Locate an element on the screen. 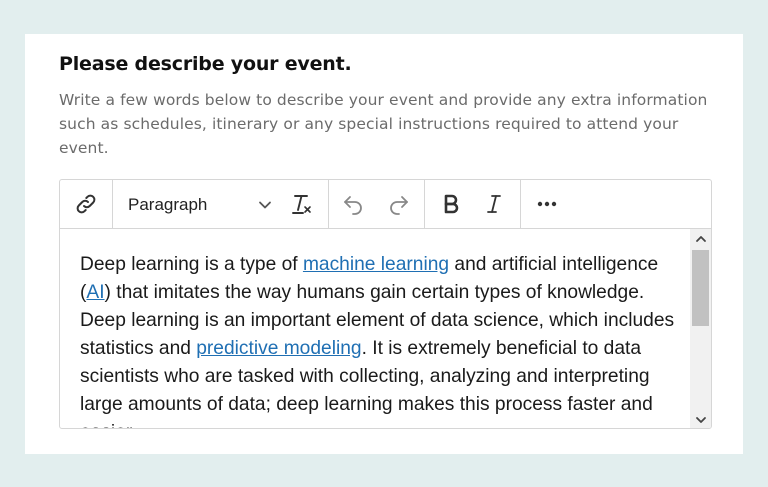  more-icon is located at coordinates (547, 204).